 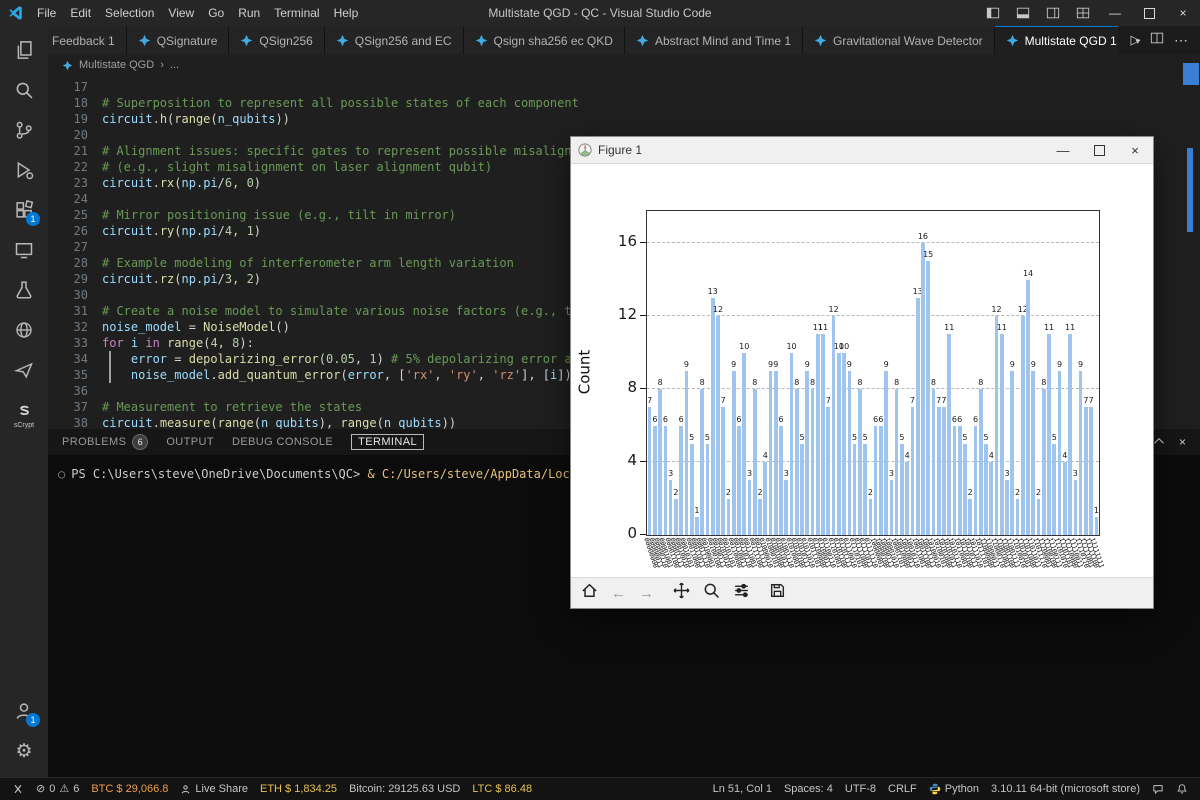 What do you see at coordinates (681, 593) in the screenshot?
I see `pan-icon` at bounding box center [681, 593].